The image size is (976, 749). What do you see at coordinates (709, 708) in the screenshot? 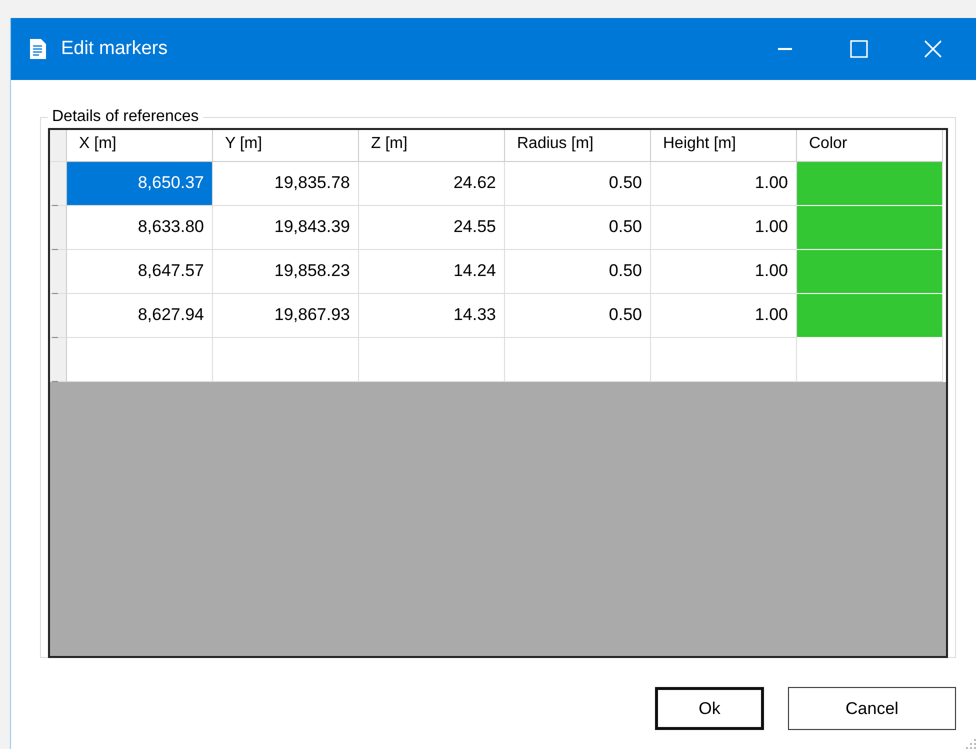
I see `dialog-button: Ok` at bounding box center [709, 708].